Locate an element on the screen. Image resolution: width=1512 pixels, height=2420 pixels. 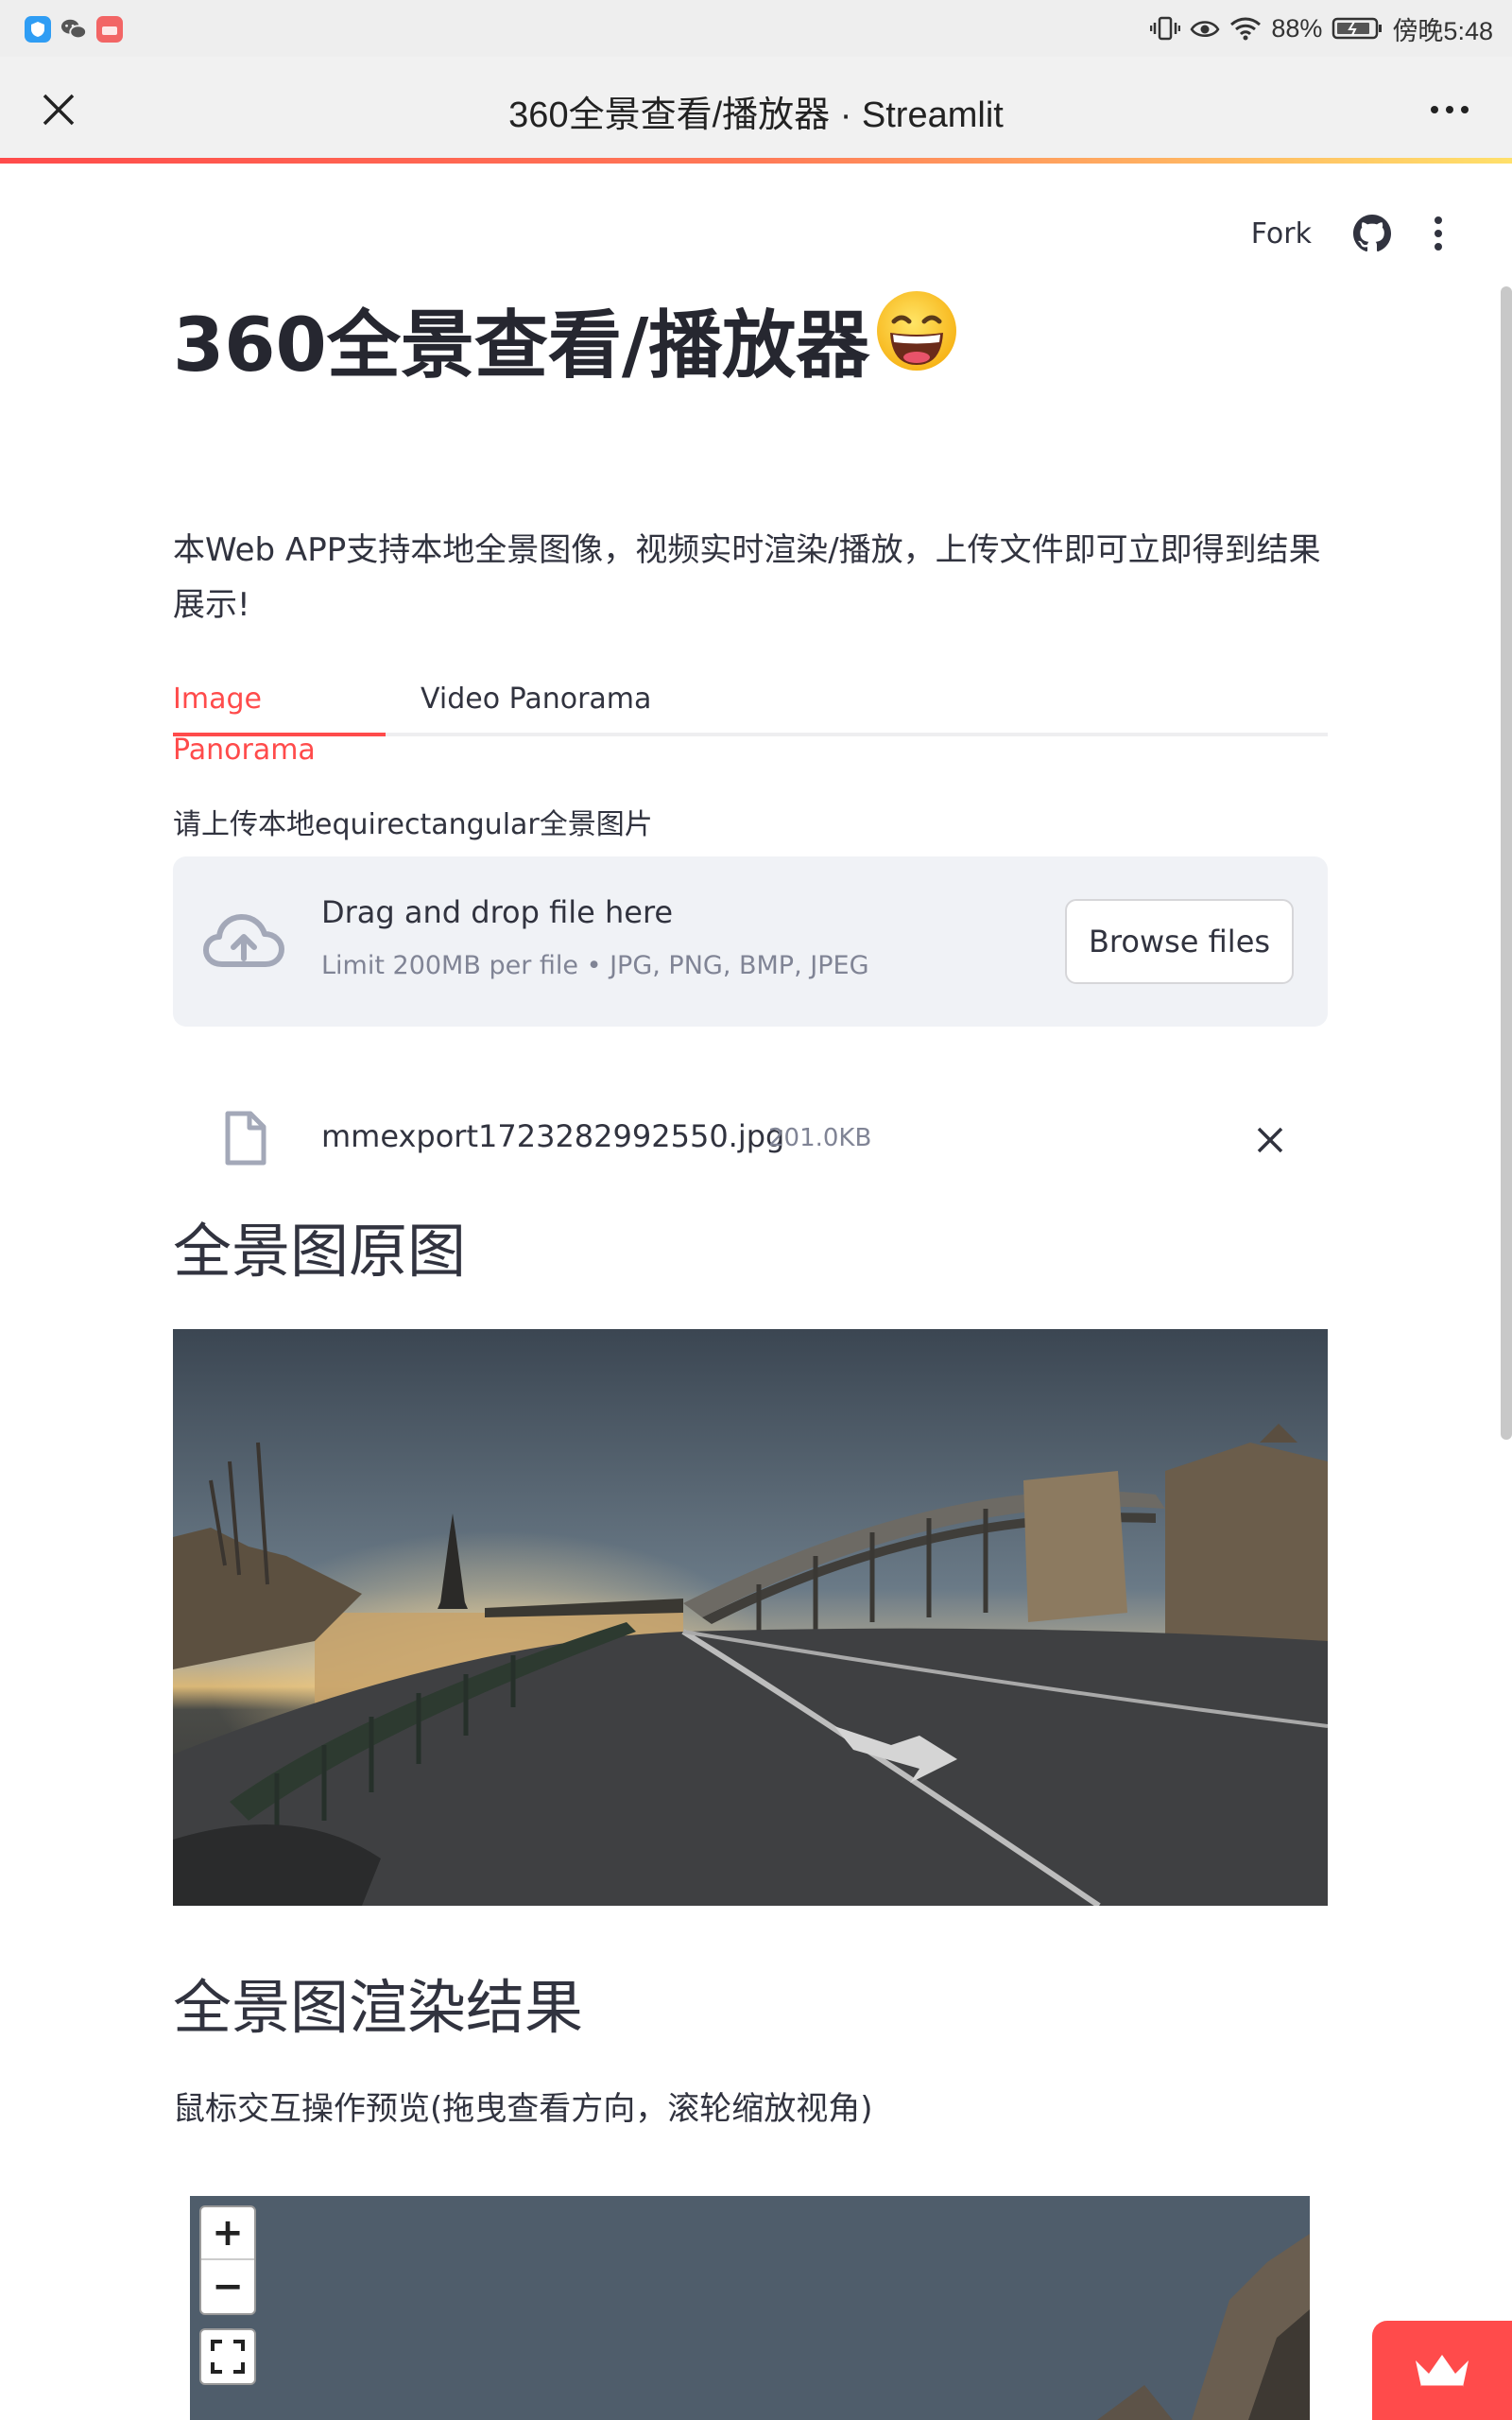
page-title-text: 360全景查看/播放器 is located at coordinates (521, 346).